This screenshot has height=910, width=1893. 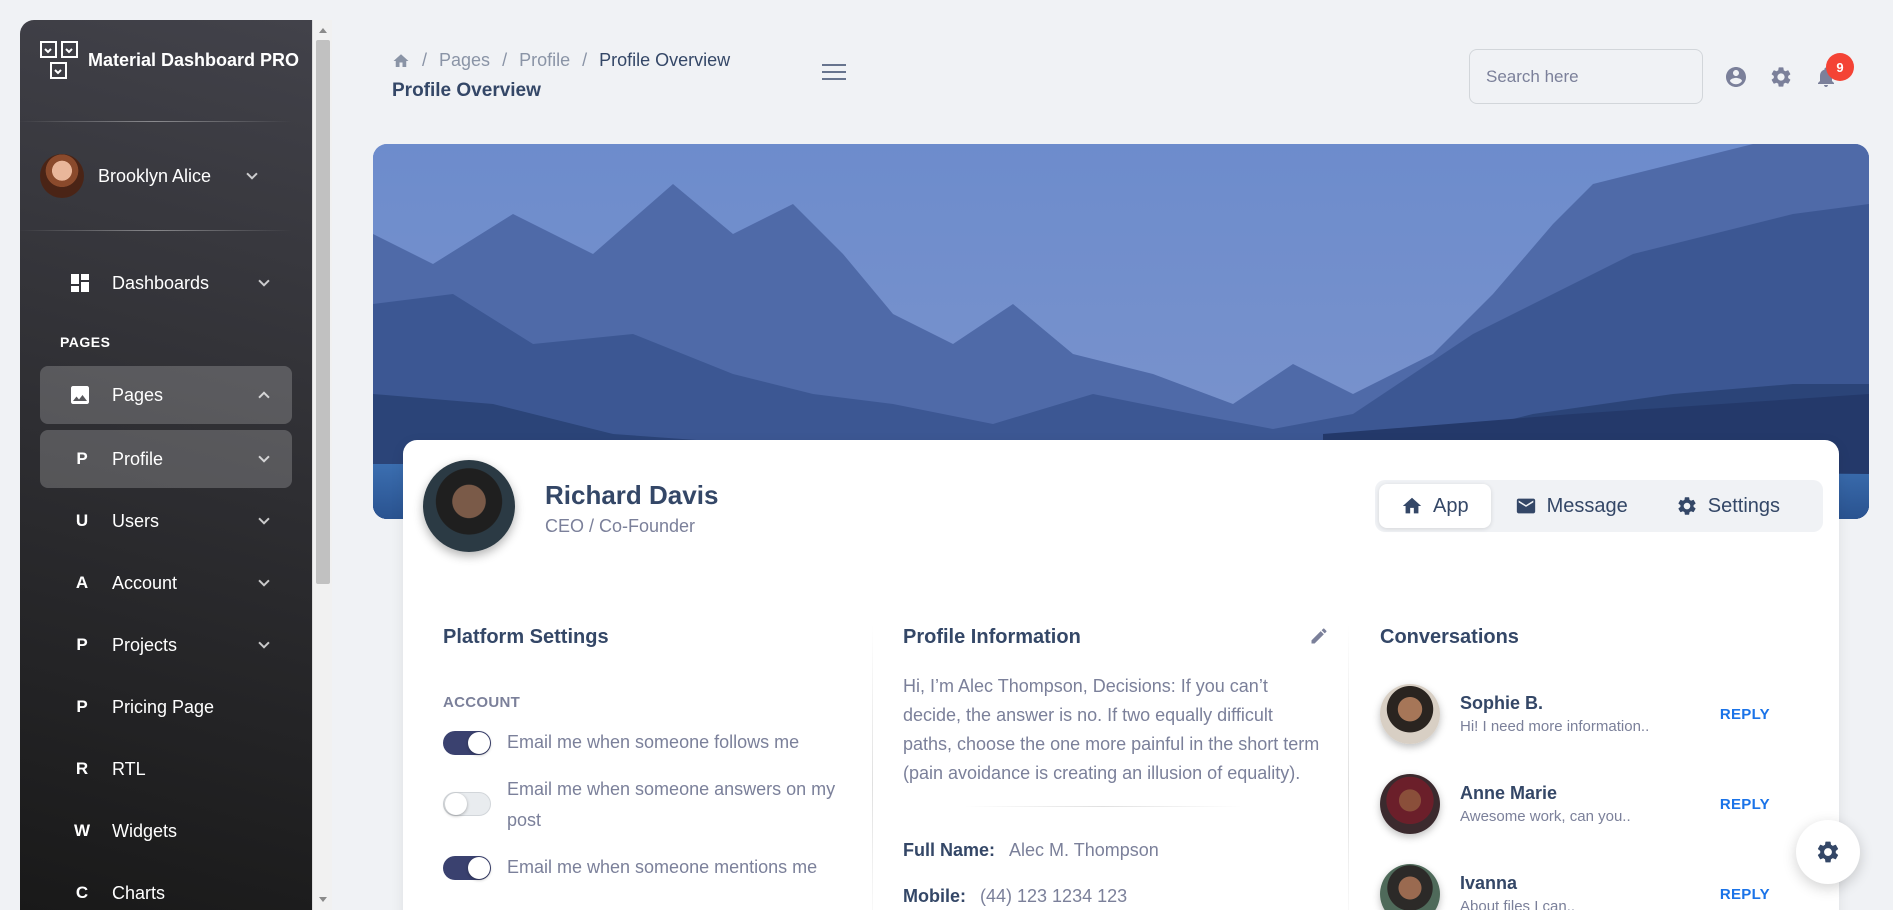 I want to click on sidebar-item-label: Pages, so click(x=138, y=394).